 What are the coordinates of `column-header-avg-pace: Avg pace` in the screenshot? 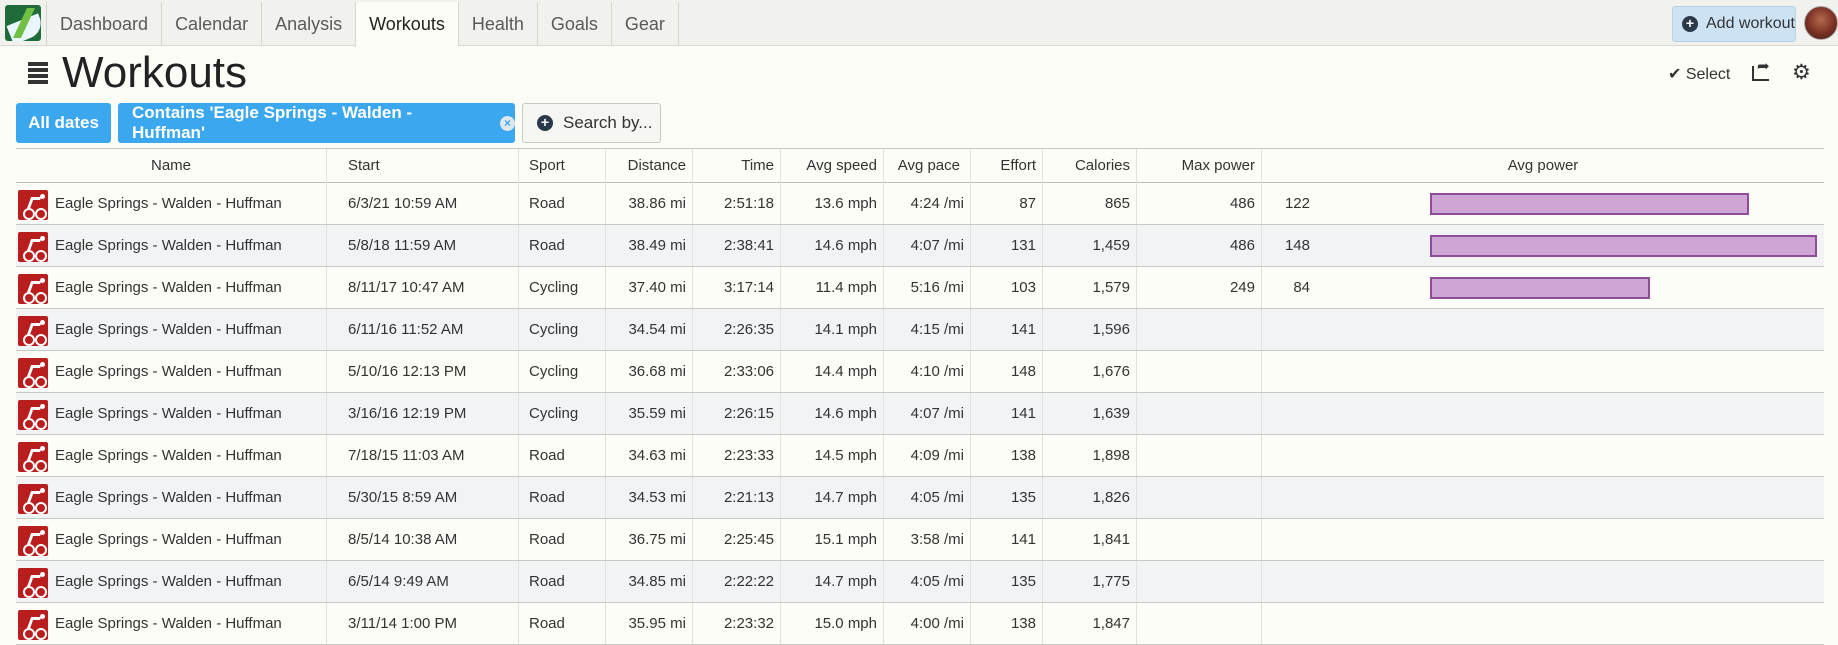 It's located at (927, 166).